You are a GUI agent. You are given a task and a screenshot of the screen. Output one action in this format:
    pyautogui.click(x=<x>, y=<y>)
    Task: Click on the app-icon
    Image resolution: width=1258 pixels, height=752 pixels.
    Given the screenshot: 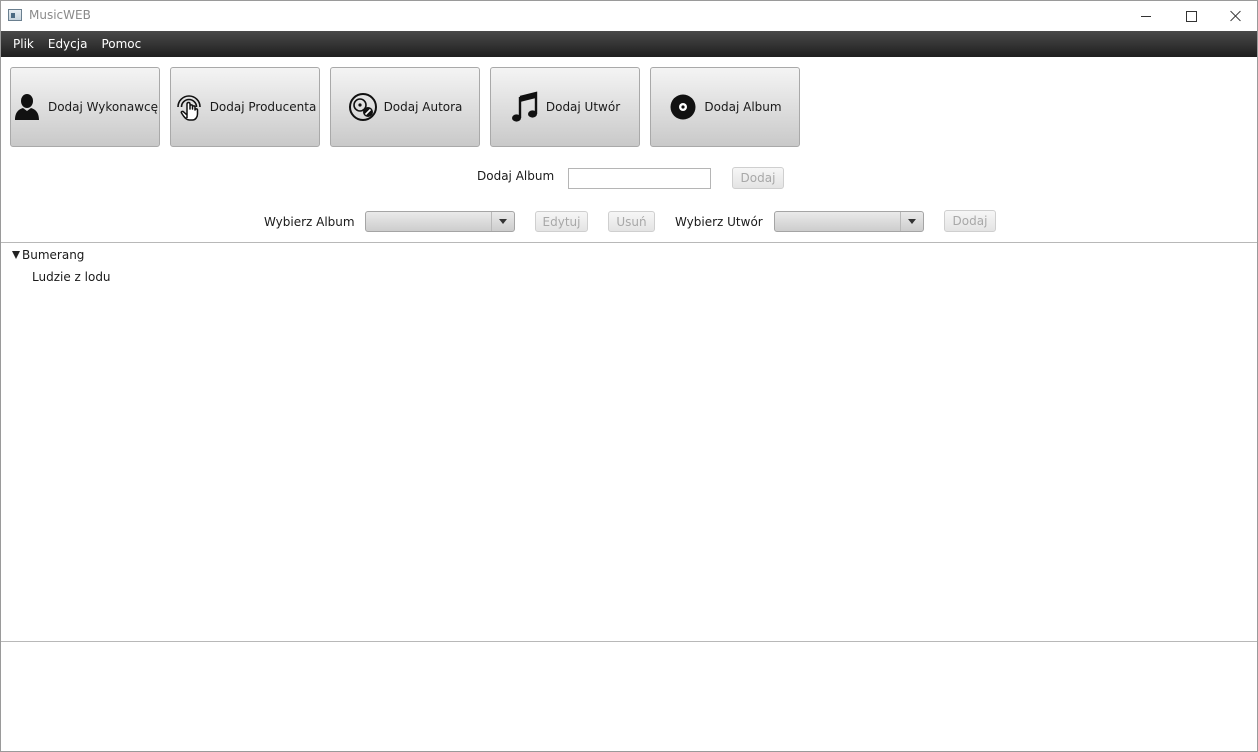 What is the action you would take?
    pyautogui.click(x=15, y=15)
    